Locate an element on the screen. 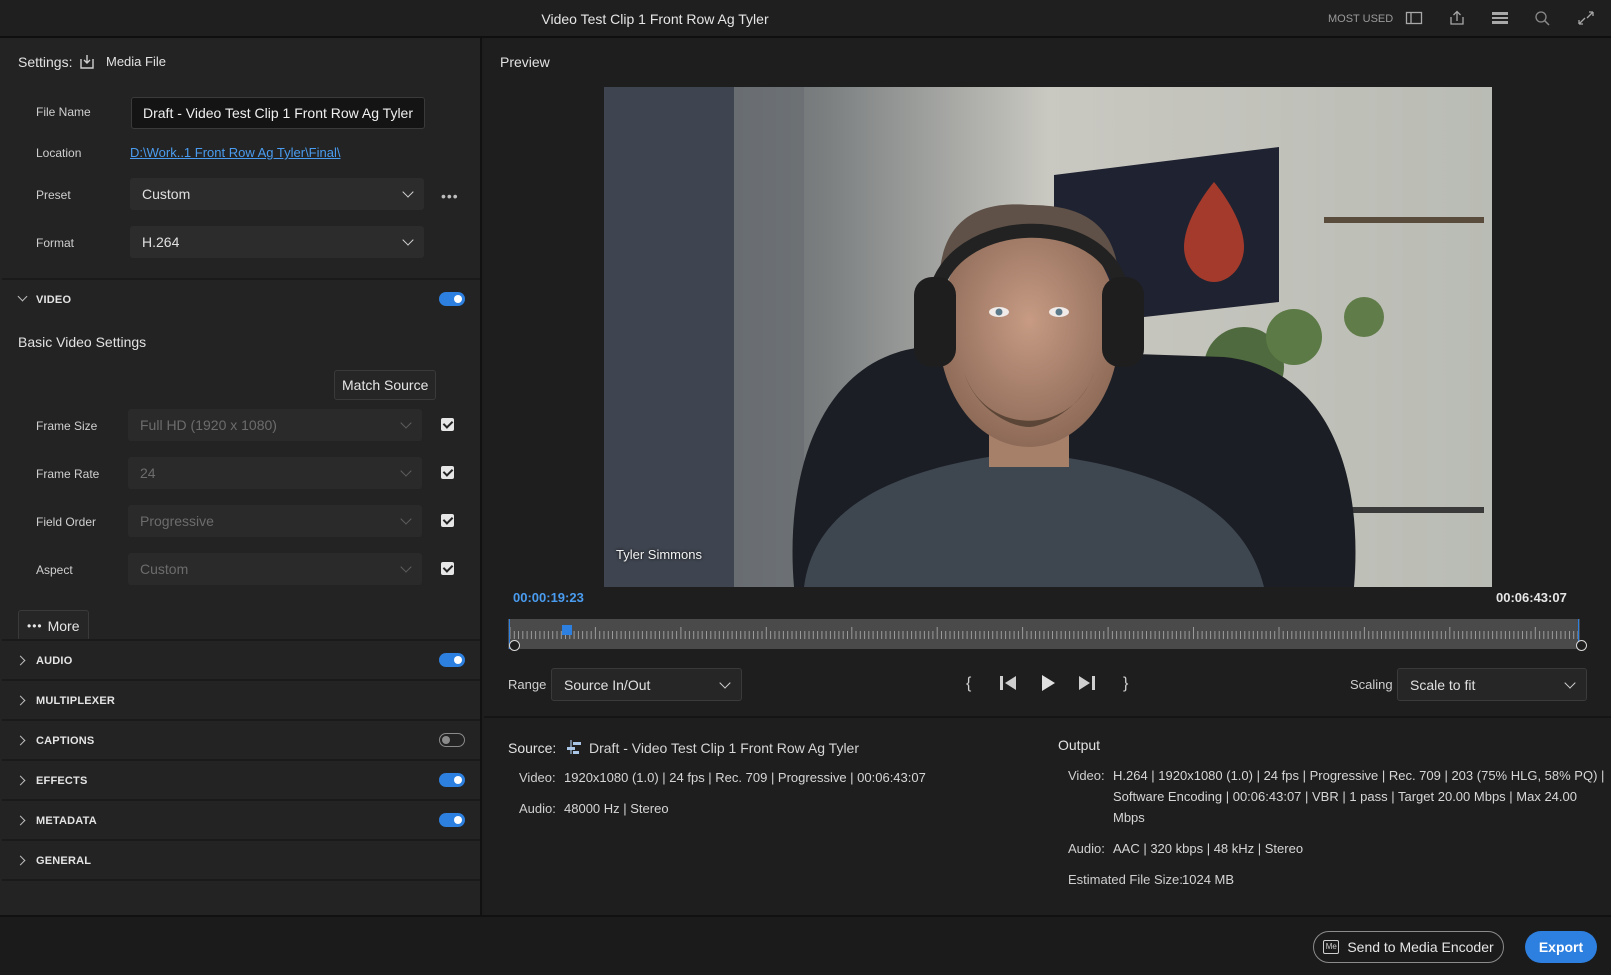  video-toggle is located at coordinates (452, 299).